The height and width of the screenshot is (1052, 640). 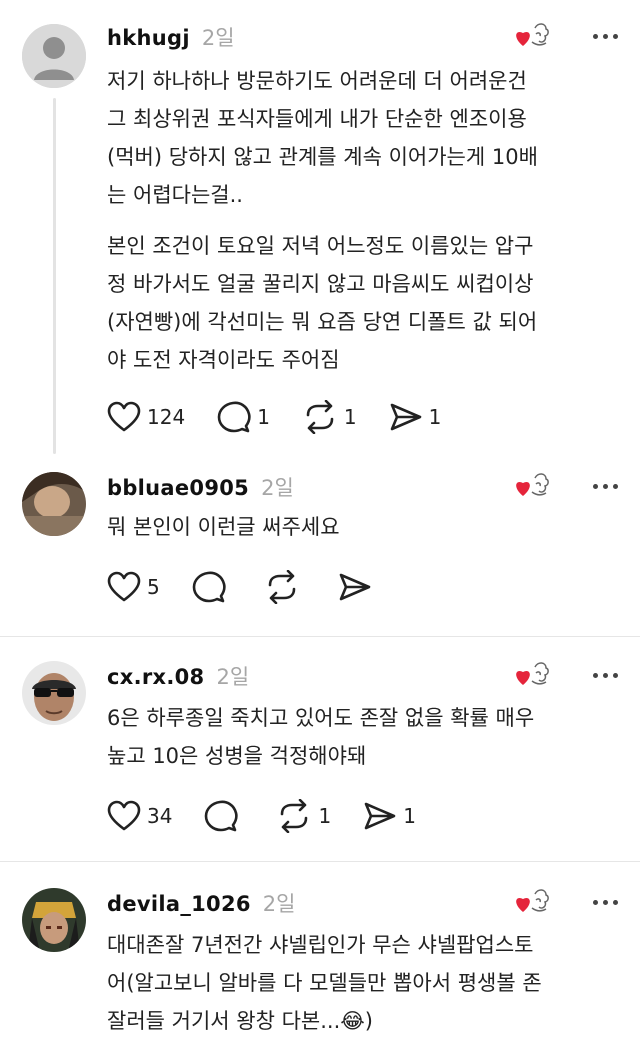 I want to click on text-line: 어(알고보니 알바를 다 모델들만 뽑아서 평생볼 존, so click(x=324, y=983).